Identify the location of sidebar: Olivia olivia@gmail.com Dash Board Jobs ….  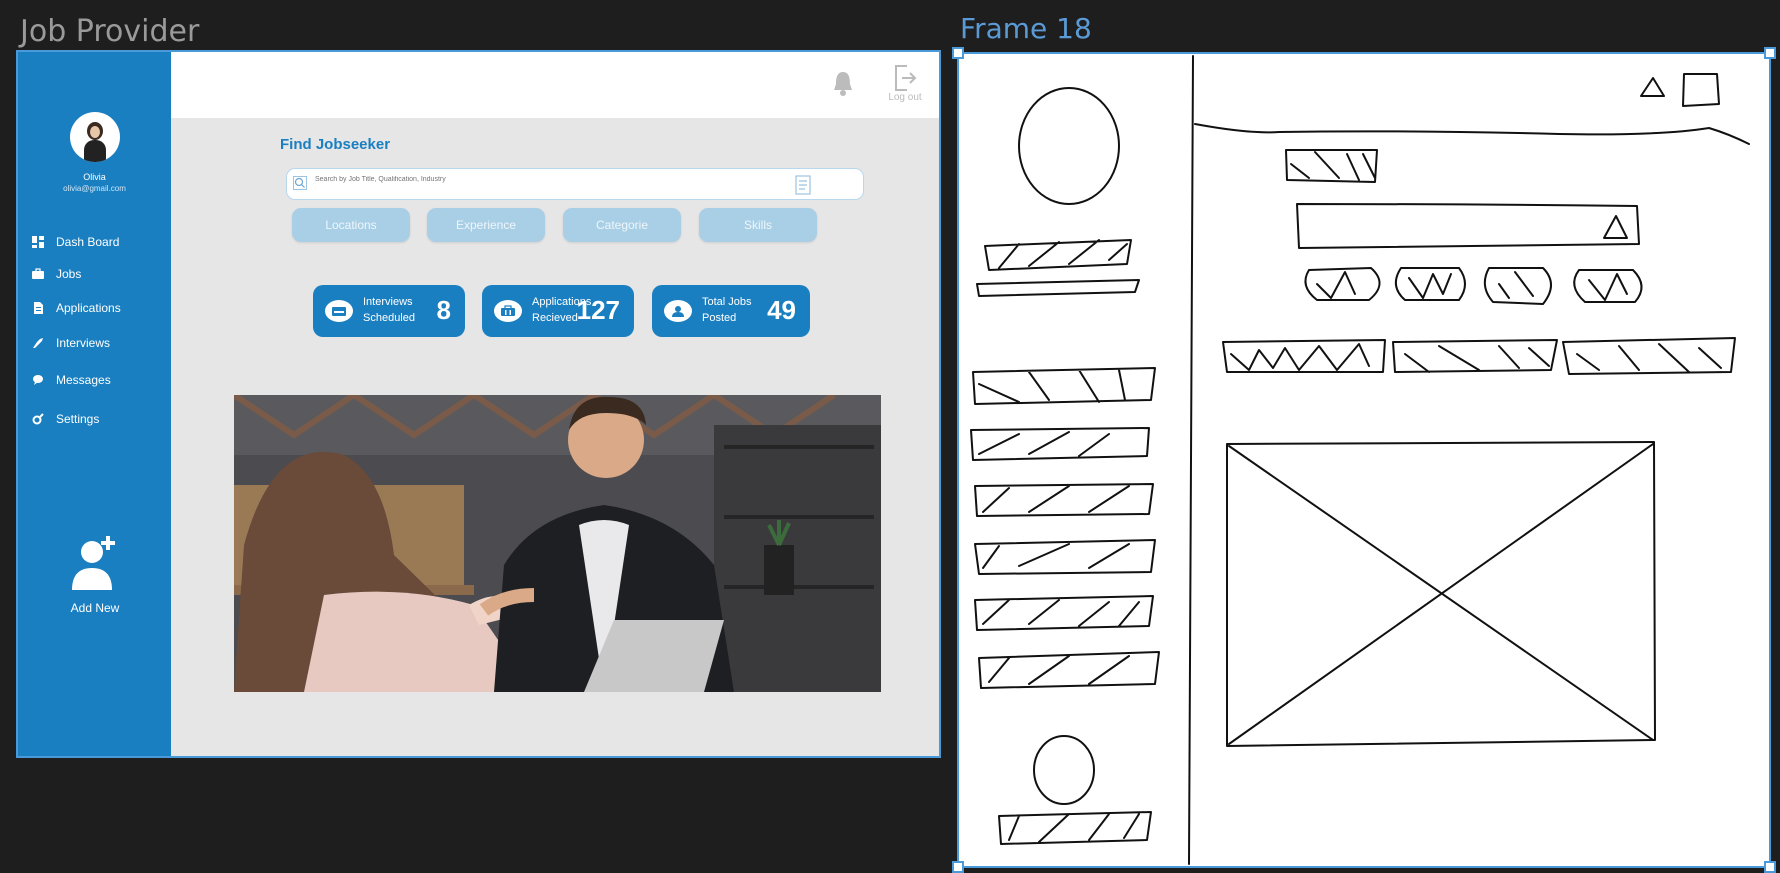
(94, 404).